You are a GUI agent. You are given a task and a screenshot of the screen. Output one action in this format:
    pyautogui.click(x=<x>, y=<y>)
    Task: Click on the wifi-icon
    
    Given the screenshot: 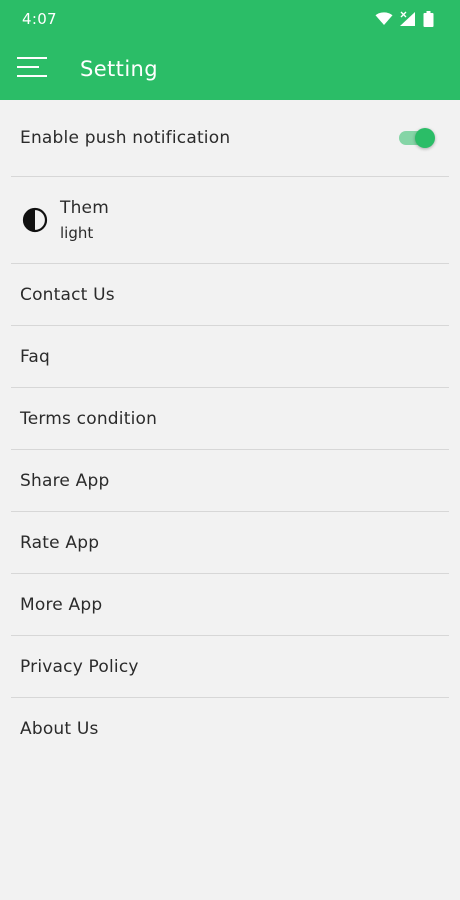 What is the action you would take?
    pyautogui.click(x=384, y=19)
    